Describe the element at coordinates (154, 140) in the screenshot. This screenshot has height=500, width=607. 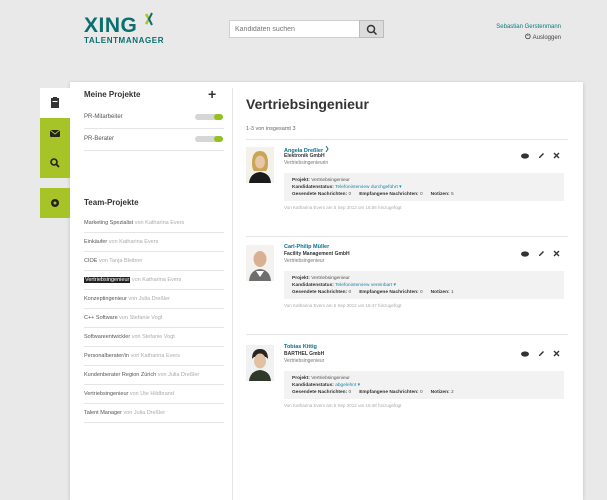
I see `my-project-item: PR-Berater` at that location.